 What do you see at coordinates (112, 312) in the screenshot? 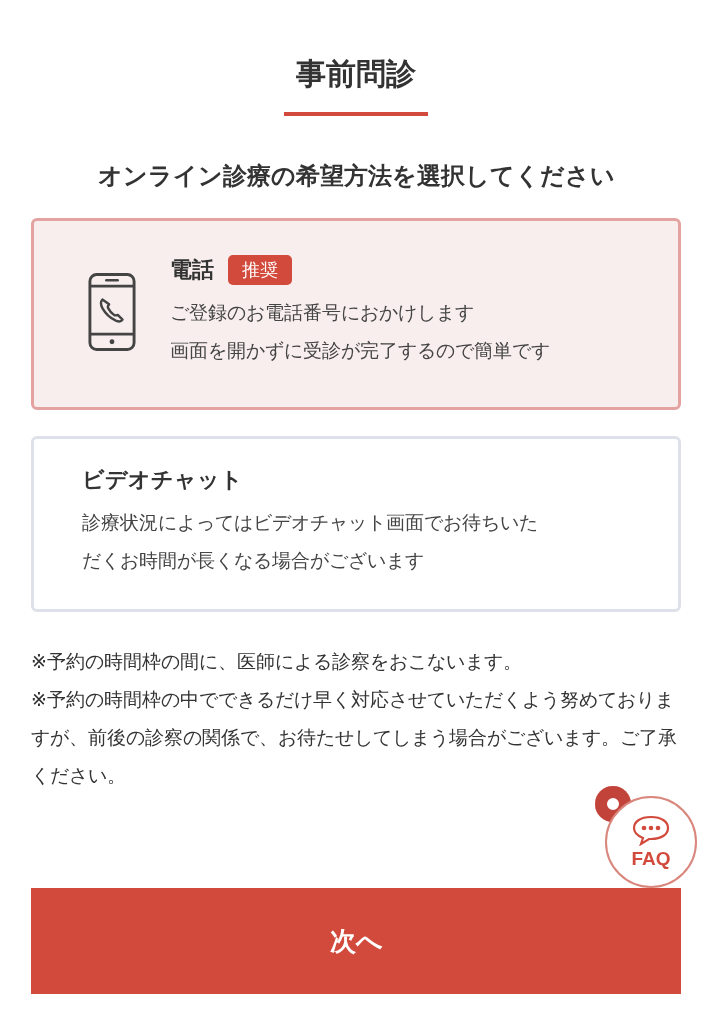
I see `smartphone-icon` at bounding box center [112, 312].